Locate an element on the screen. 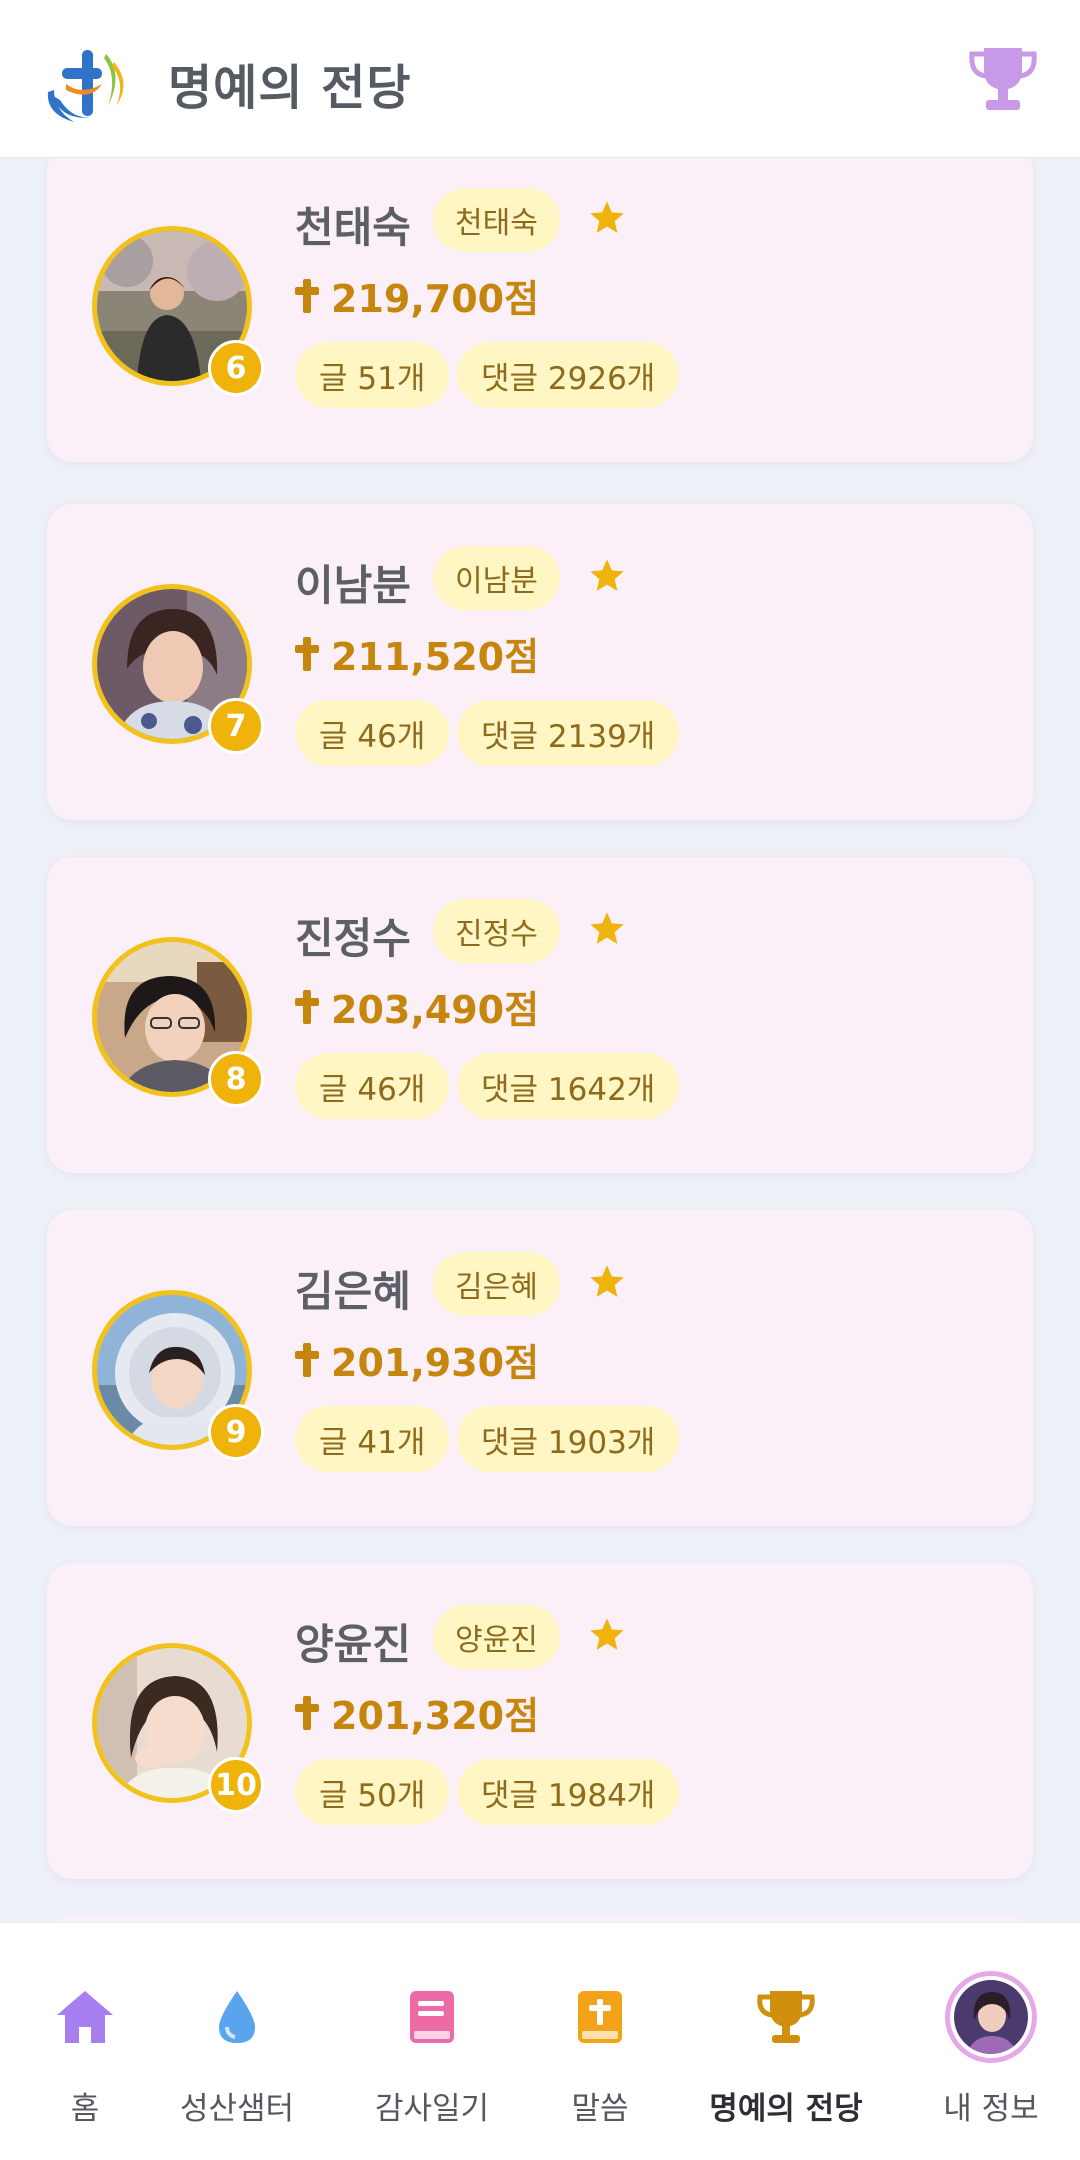 The width and height of the screenshot is (1080, 2160). rank-badge: 8 is located at coordinates (236, 1079).